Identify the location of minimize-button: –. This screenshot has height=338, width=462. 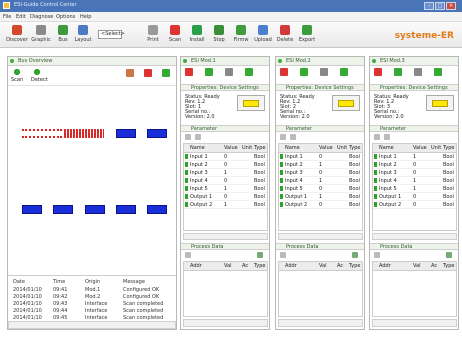
(429, 6).